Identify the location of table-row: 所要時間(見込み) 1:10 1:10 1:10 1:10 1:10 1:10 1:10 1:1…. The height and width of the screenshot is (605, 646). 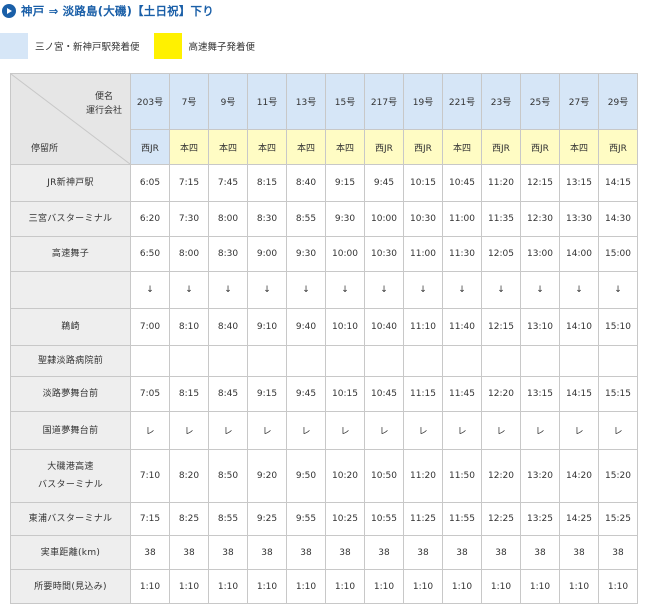
(324, 586).